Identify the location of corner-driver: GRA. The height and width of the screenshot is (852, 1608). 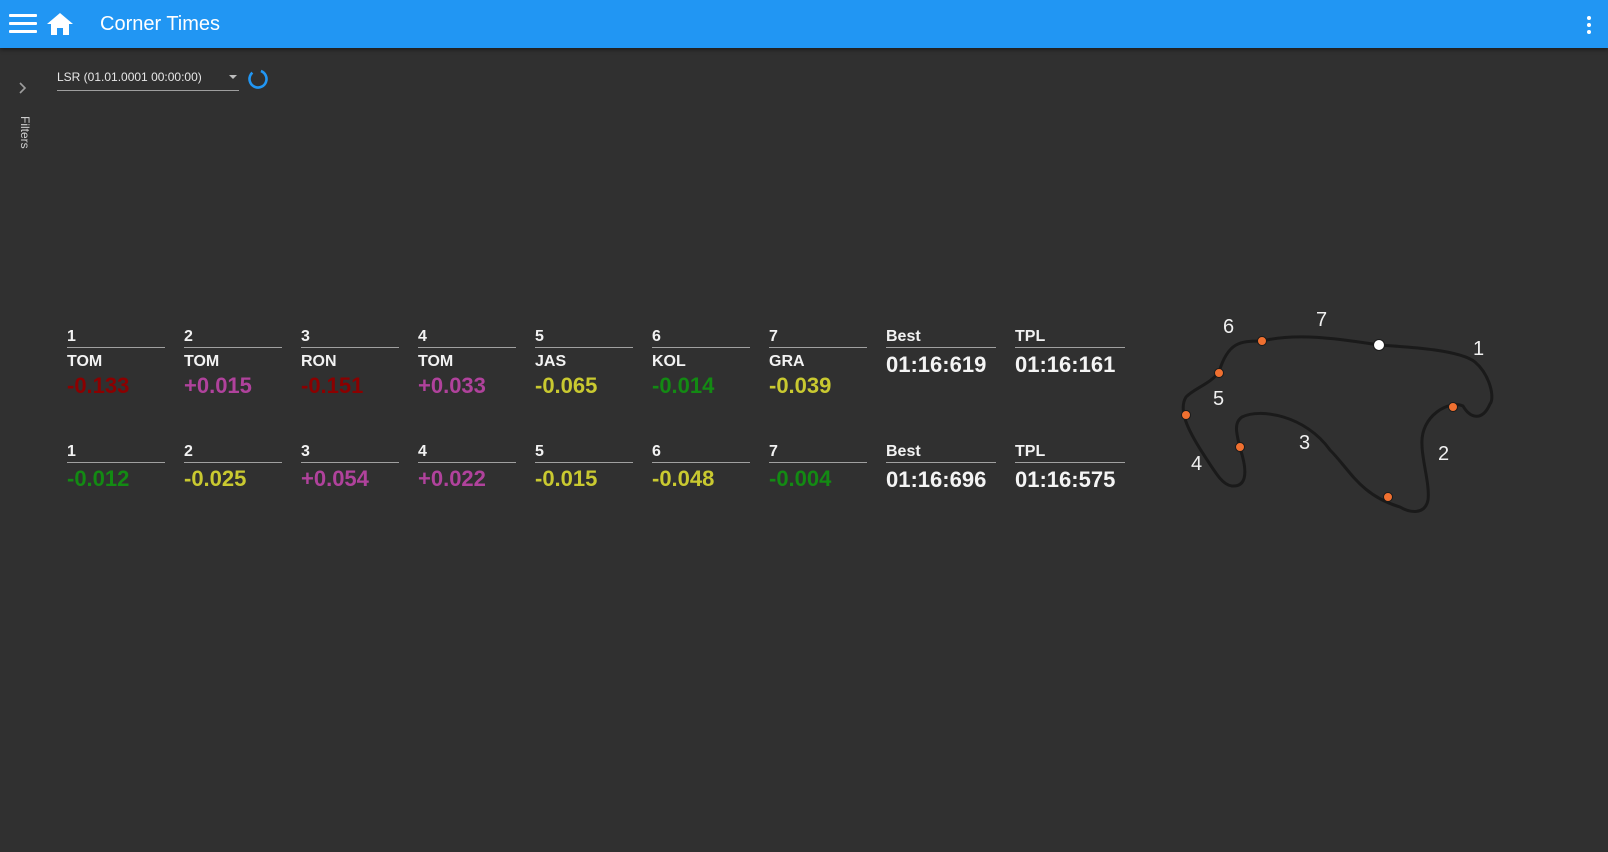
(787, 361).